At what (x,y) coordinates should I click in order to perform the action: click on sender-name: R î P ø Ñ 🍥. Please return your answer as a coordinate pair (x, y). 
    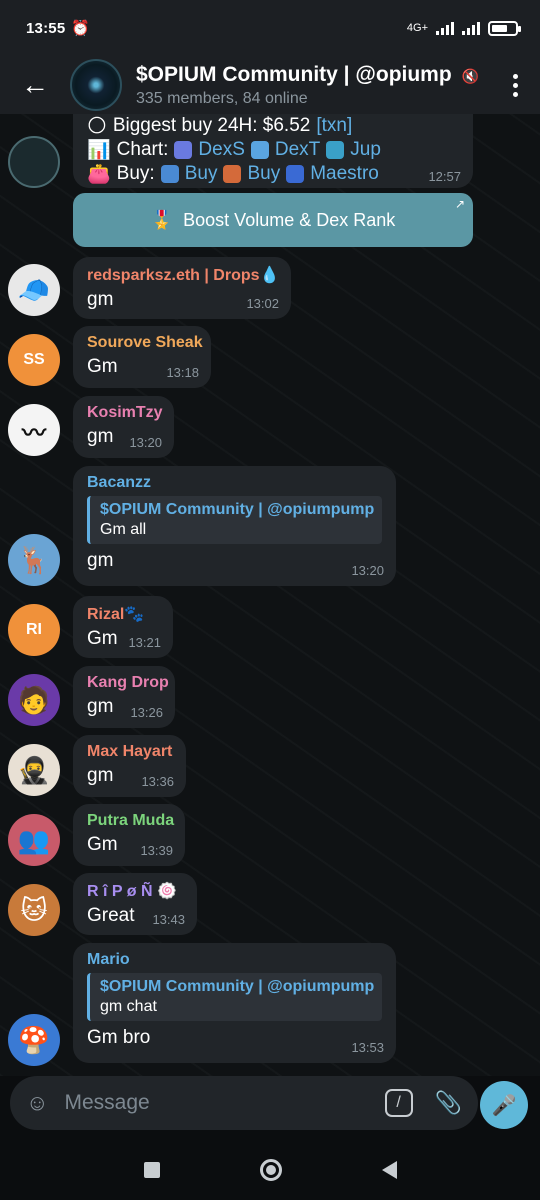
    Looking at the image, I should click on (135, 891).